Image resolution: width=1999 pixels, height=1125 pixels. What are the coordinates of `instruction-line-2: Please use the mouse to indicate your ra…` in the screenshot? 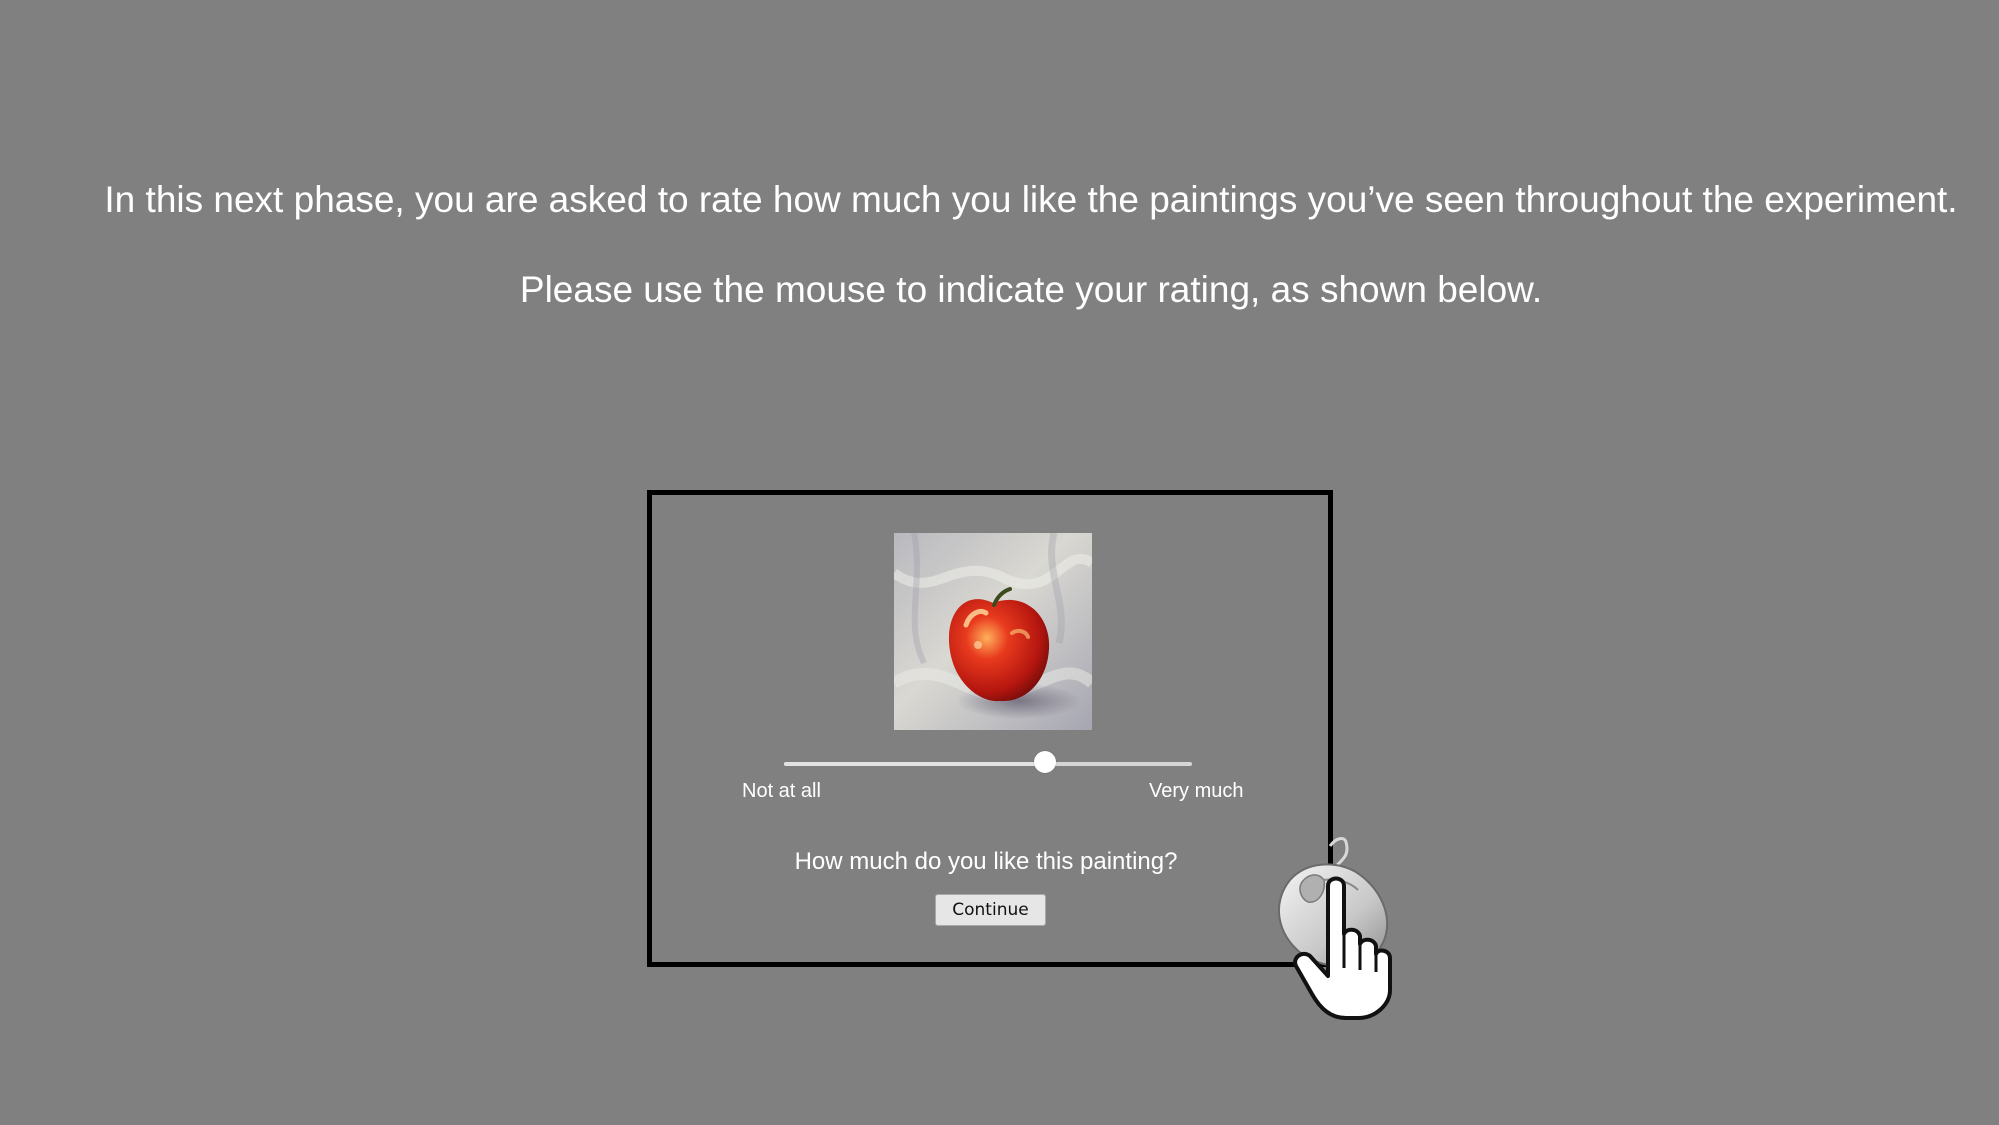 It's located at (1031, 289).